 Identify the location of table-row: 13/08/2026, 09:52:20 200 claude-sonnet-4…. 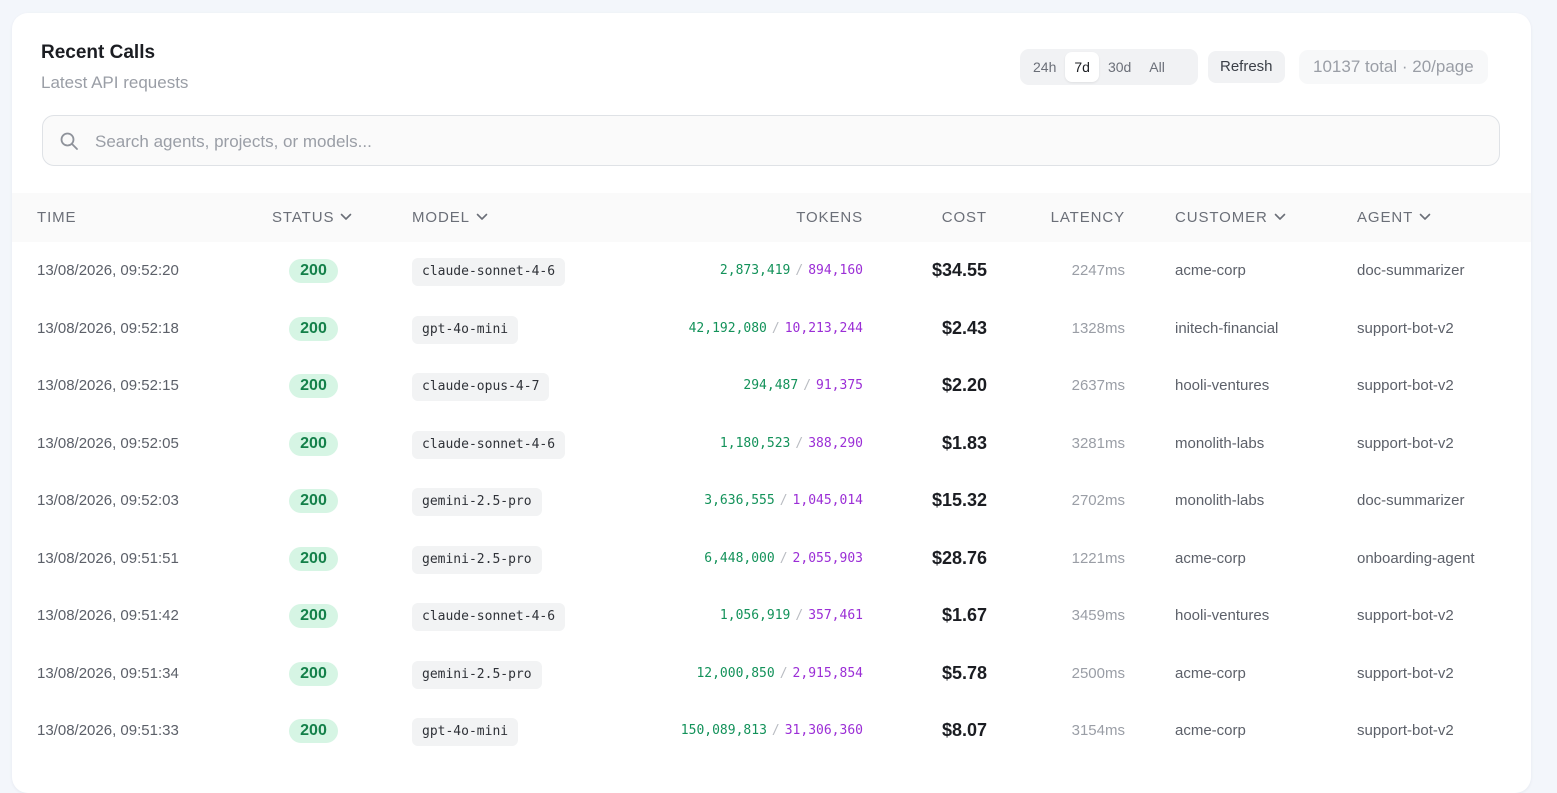
(771, 271).